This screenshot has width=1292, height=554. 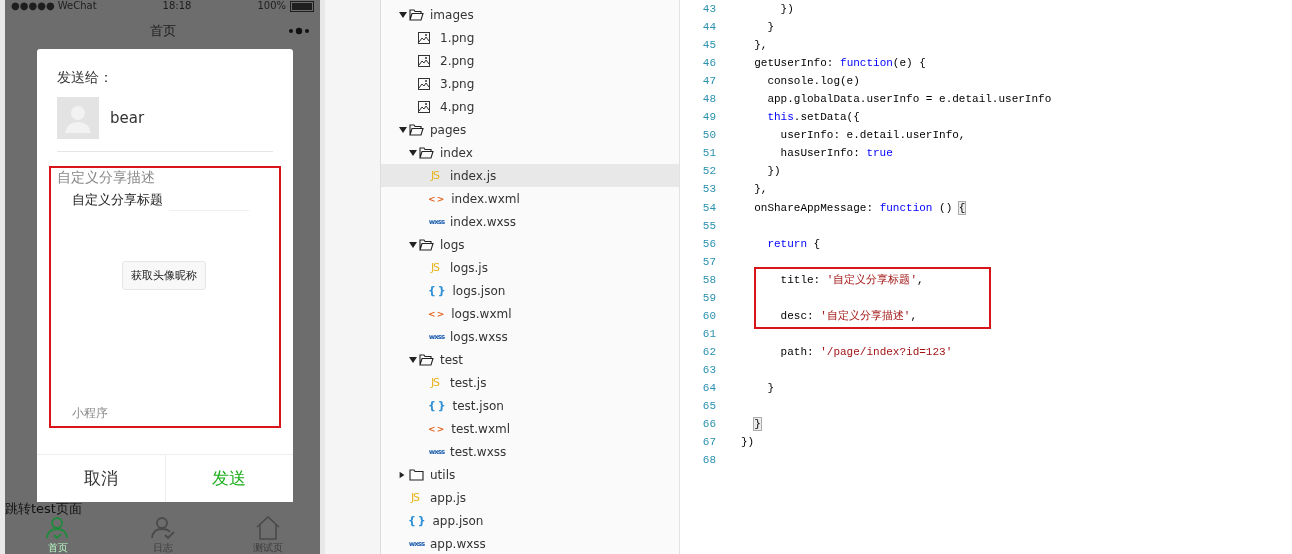 I want to click on file-item: { } logs.json, so click(x=530, y=290).